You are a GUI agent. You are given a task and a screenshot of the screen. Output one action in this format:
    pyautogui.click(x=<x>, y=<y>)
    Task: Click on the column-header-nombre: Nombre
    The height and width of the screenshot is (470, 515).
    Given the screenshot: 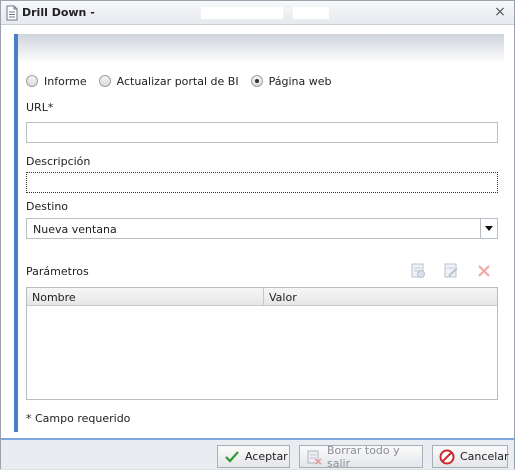 What is the action you would take?
    pyautogui.click(x=54, y=297)
    